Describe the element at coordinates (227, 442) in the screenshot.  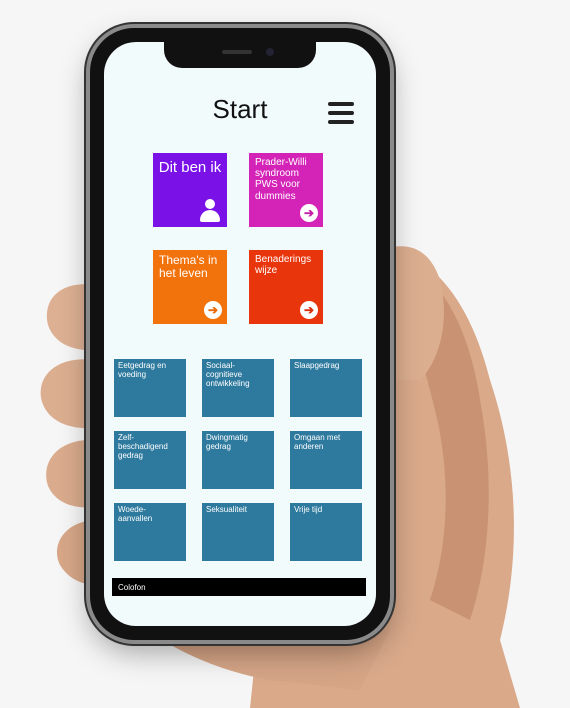
I see `topic-label: Dwingmatig gedrag` at that location.